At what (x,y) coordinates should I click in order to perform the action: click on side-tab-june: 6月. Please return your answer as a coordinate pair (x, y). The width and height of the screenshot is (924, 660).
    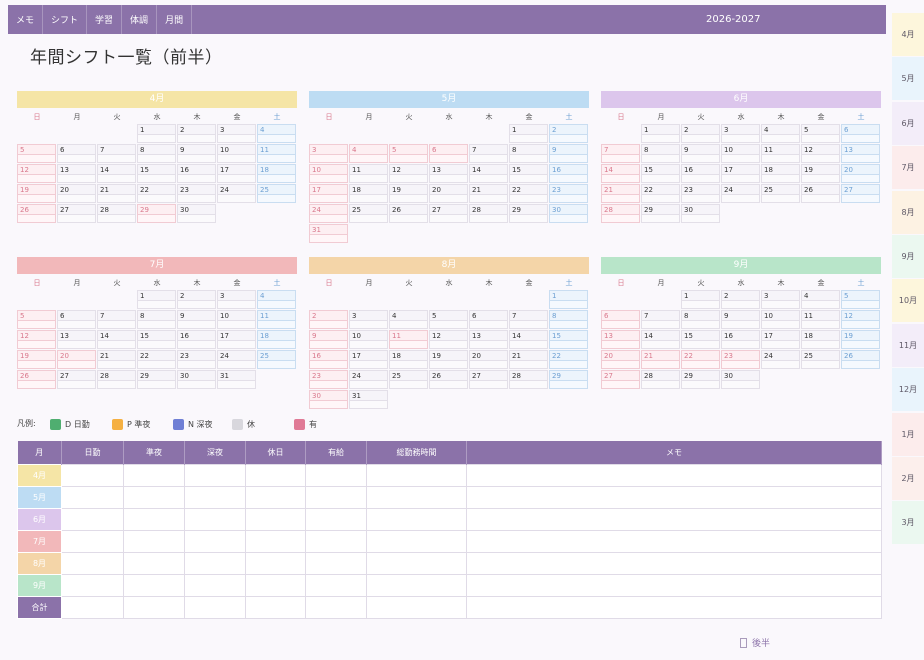
    Looking at the image, I should click on (908, 123).